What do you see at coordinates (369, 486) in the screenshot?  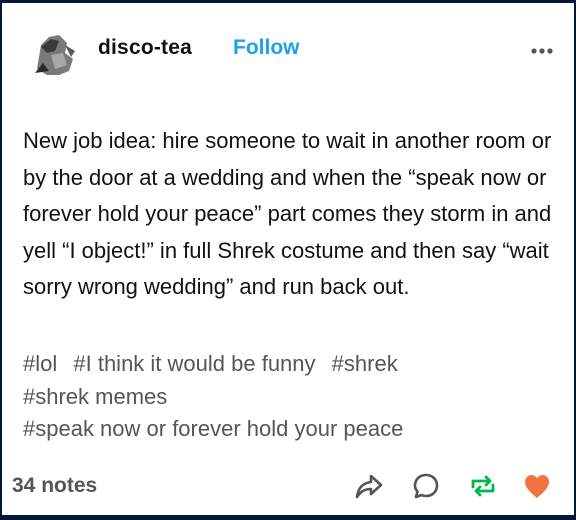 I see `share-icon` at bounding box center [369, 486].